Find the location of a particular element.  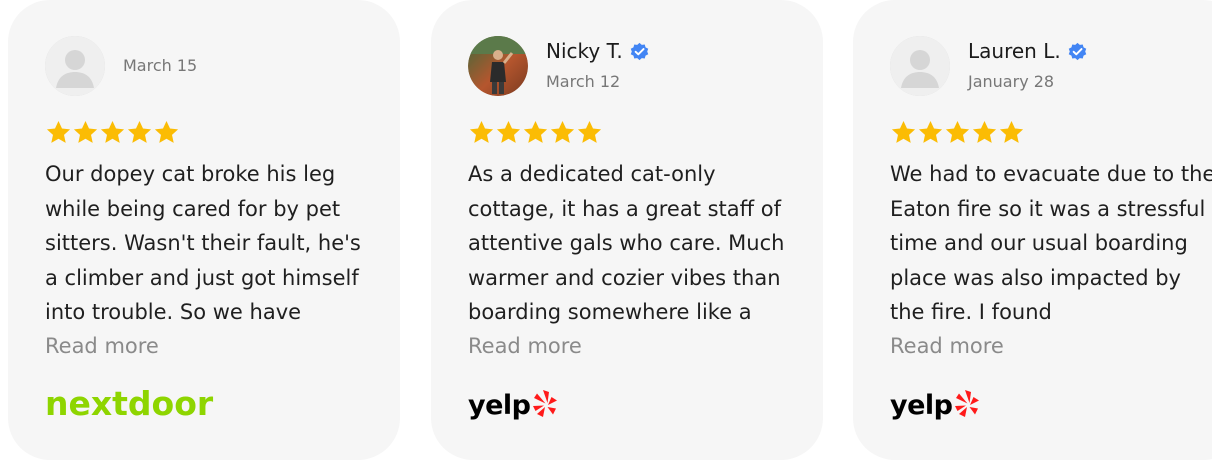

review-date: March 15 is located at coordinates (160, 65).